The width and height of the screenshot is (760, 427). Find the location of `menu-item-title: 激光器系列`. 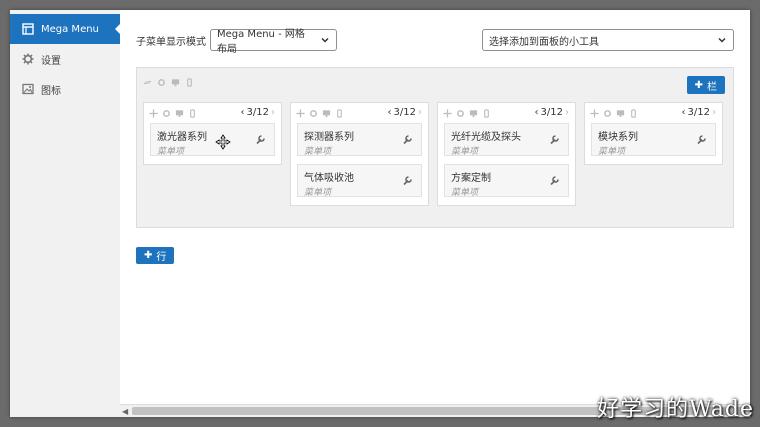

menu-item-title: 激光器系列 is located at coordinates (182, 137).